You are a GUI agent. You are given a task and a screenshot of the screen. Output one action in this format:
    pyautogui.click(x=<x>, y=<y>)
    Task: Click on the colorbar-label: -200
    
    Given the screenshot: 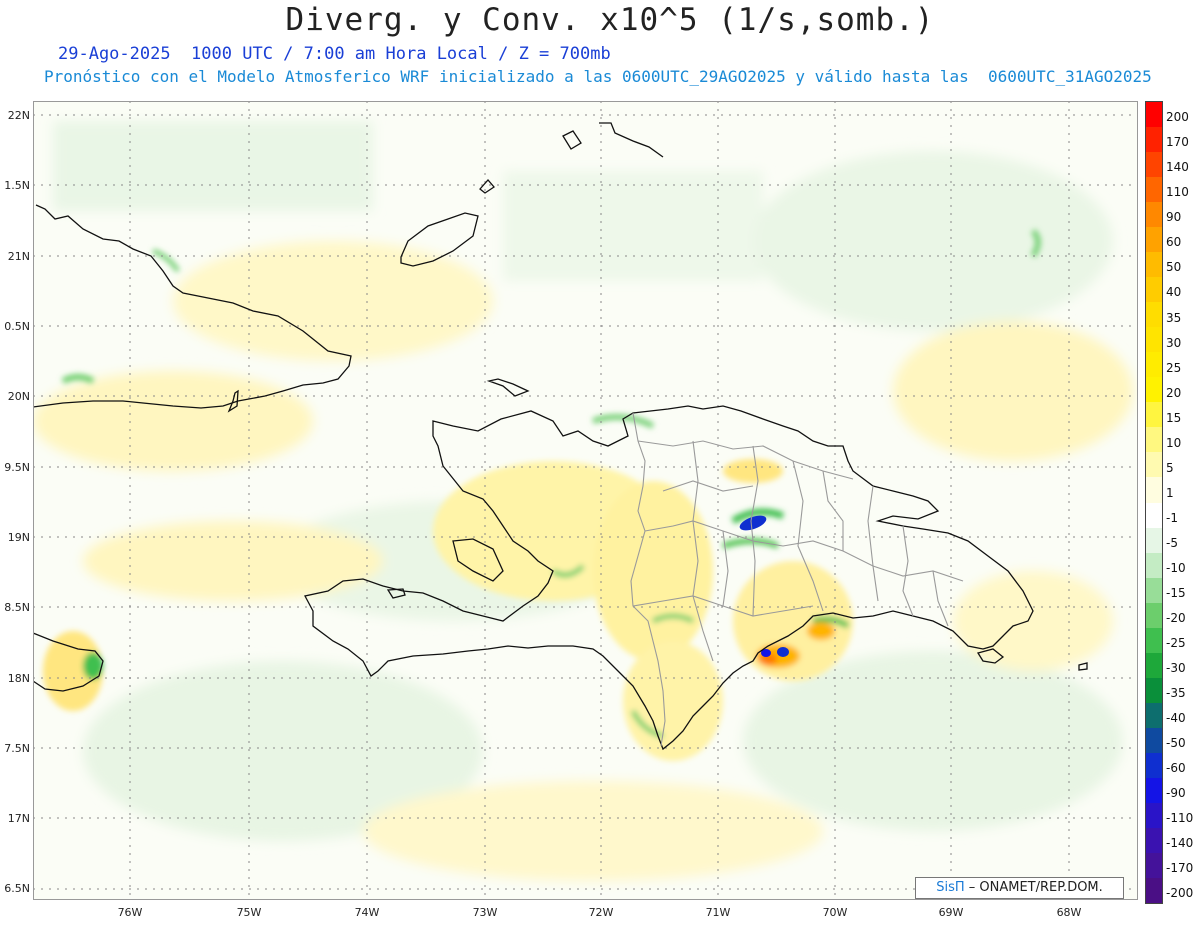 What is the action you would take?
    pyautogui.click(x=1180, y=893)
    